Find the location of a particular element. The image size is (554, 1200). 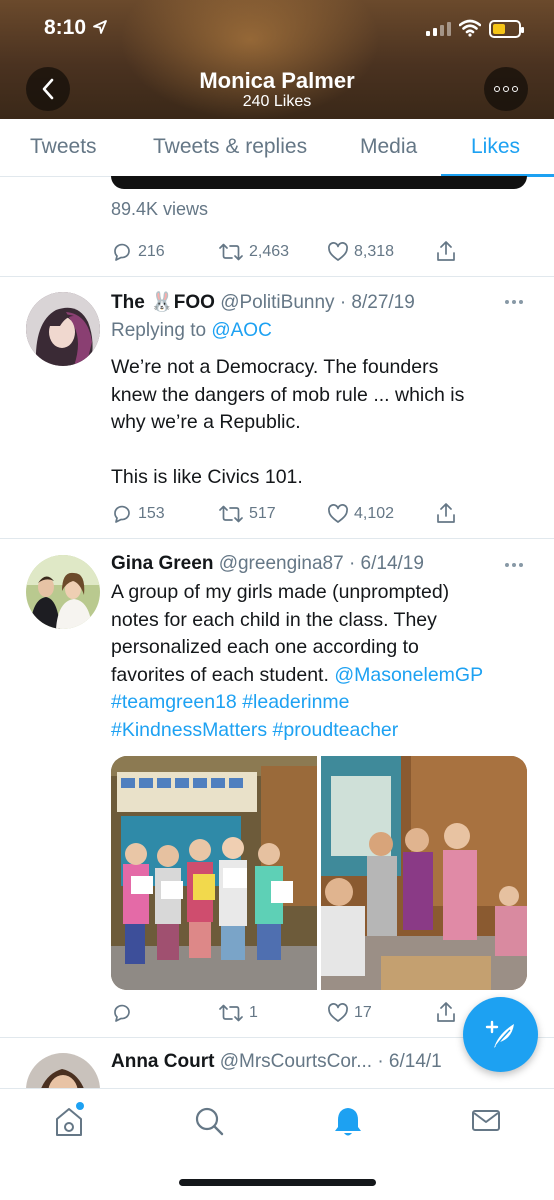

display-name-suffix: FOO is located at coordinates (194, 302).